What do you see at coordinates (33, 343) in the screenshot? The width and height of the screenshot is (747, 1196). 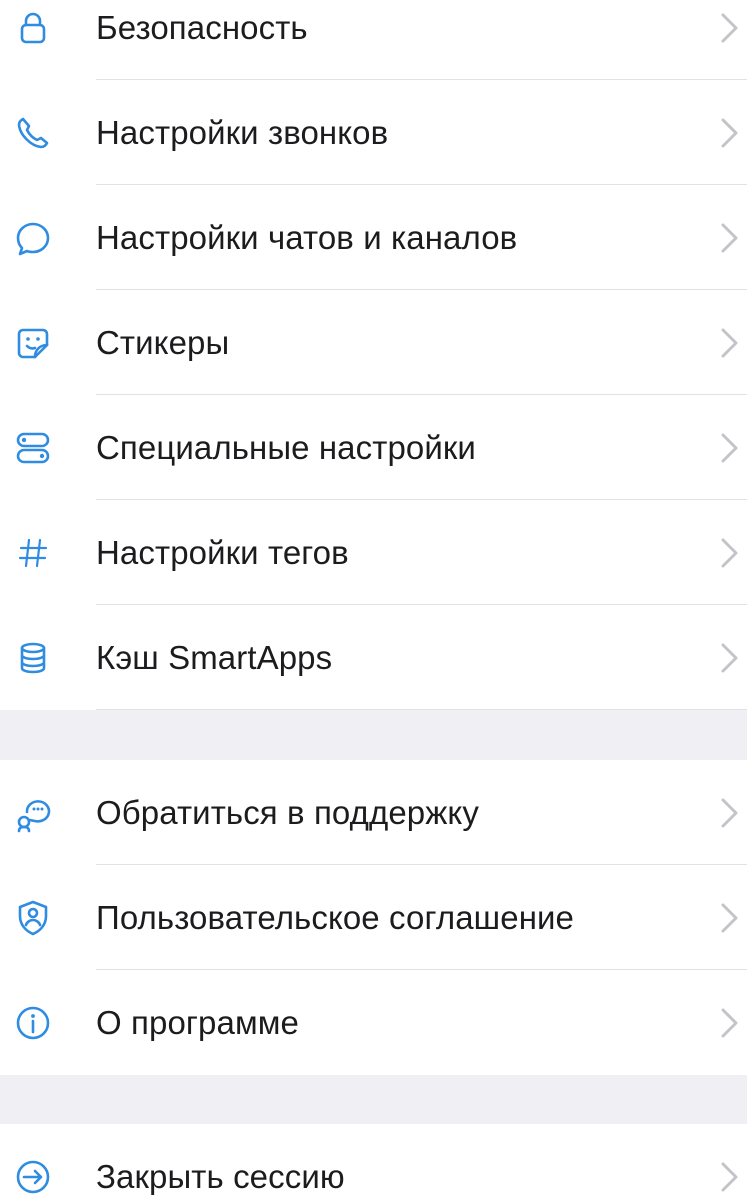 I see `sticker-icon` at bounding box center [33, 343].